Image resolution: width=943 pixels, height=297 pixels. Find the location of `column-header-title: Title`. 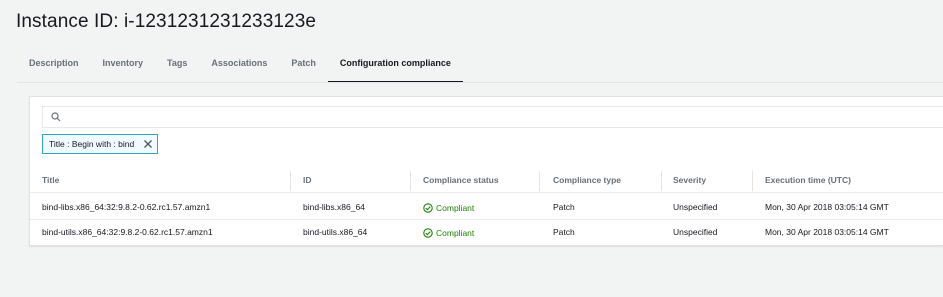

column-header-title: Title is located at coordinates (50, 181).